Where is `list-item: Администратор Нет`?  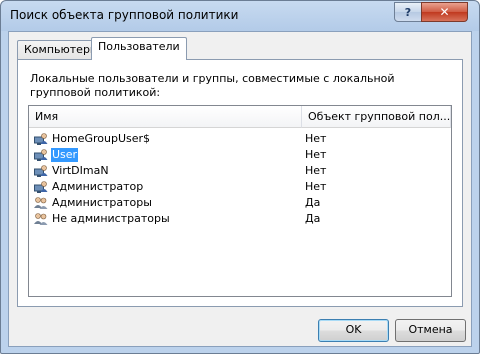
list-item: Администратор Нет is located at coordinates (240, 187).